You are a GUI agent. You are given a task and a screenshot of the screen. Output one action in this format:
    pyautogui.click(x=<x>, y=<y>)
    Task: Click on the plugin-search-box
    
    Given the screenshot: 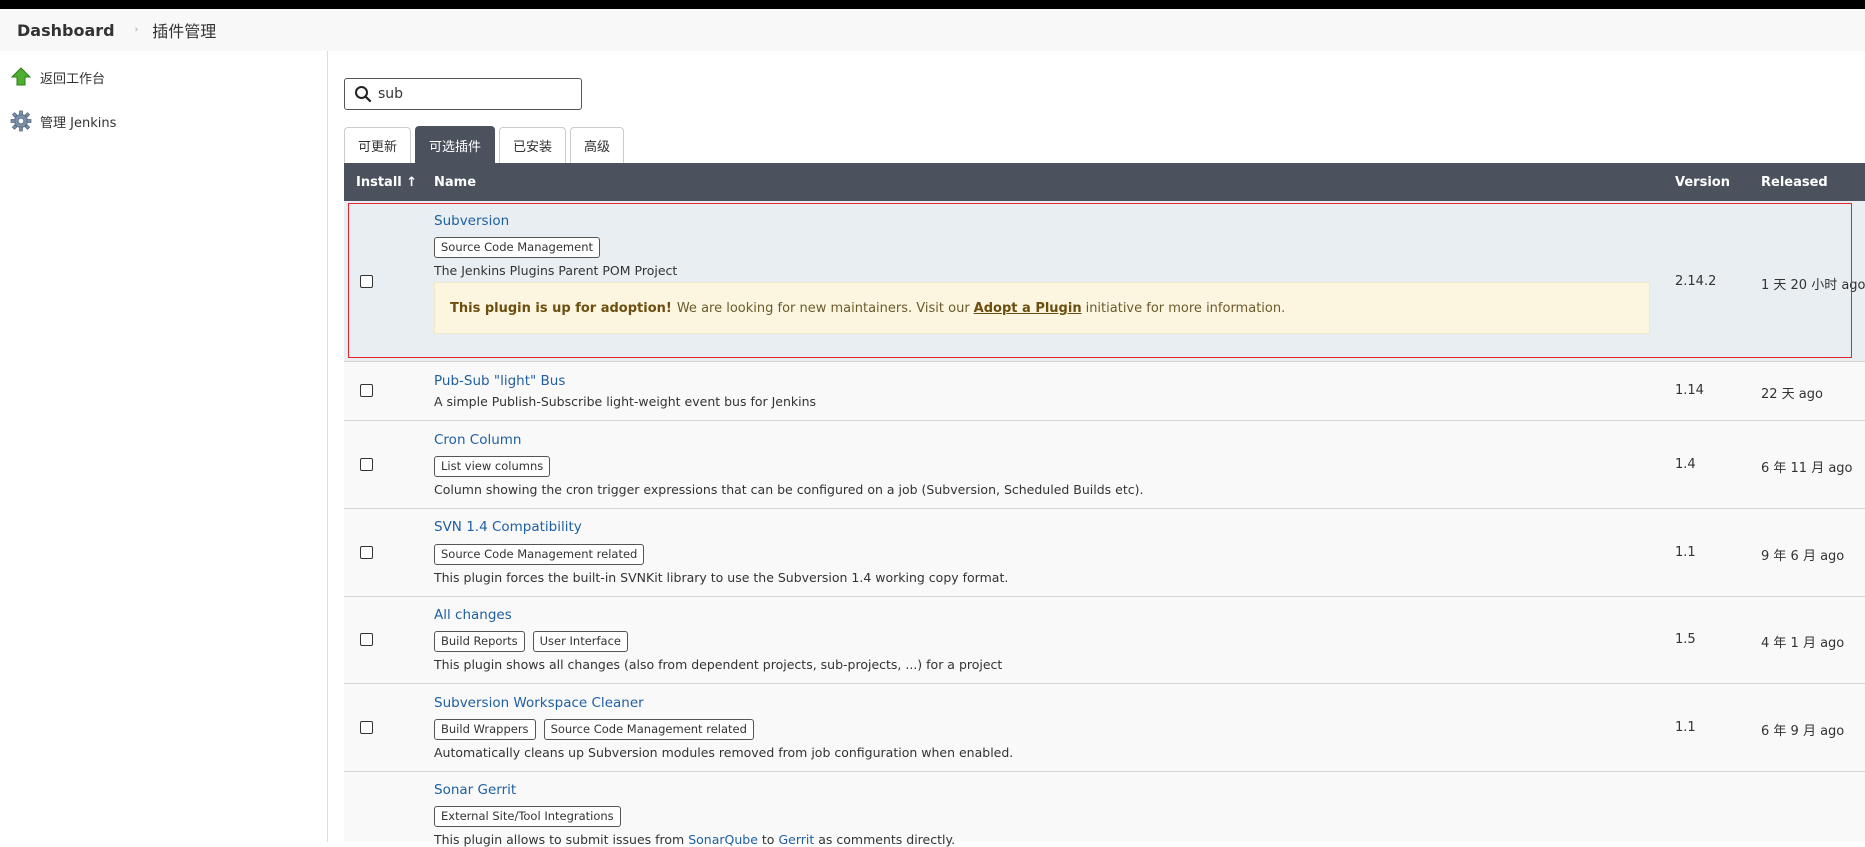 What is the action you would take?
    pyautogui.click(x=463, y=94)
    